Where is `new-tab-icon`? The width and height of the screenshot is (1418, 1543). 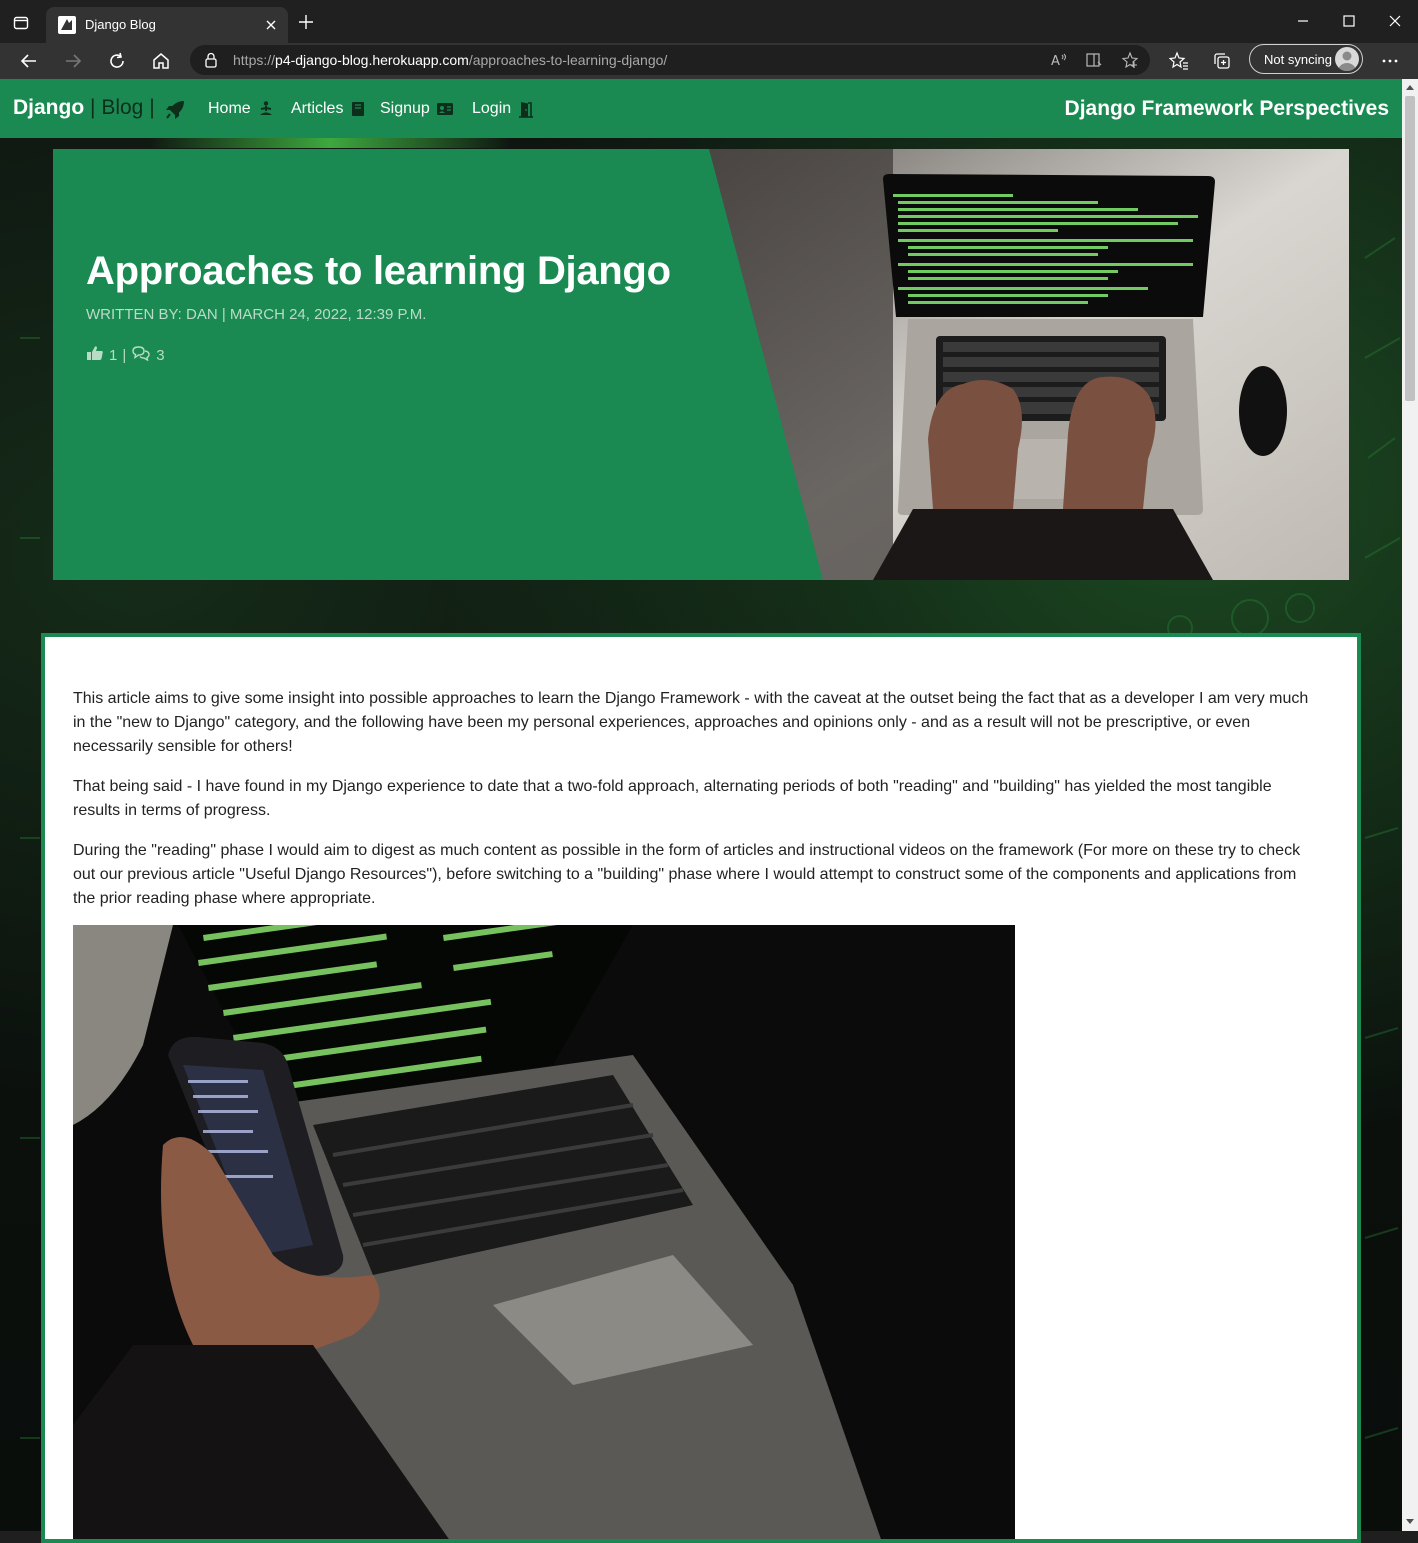
new-tab-icon is located at coordinates (306, 22).